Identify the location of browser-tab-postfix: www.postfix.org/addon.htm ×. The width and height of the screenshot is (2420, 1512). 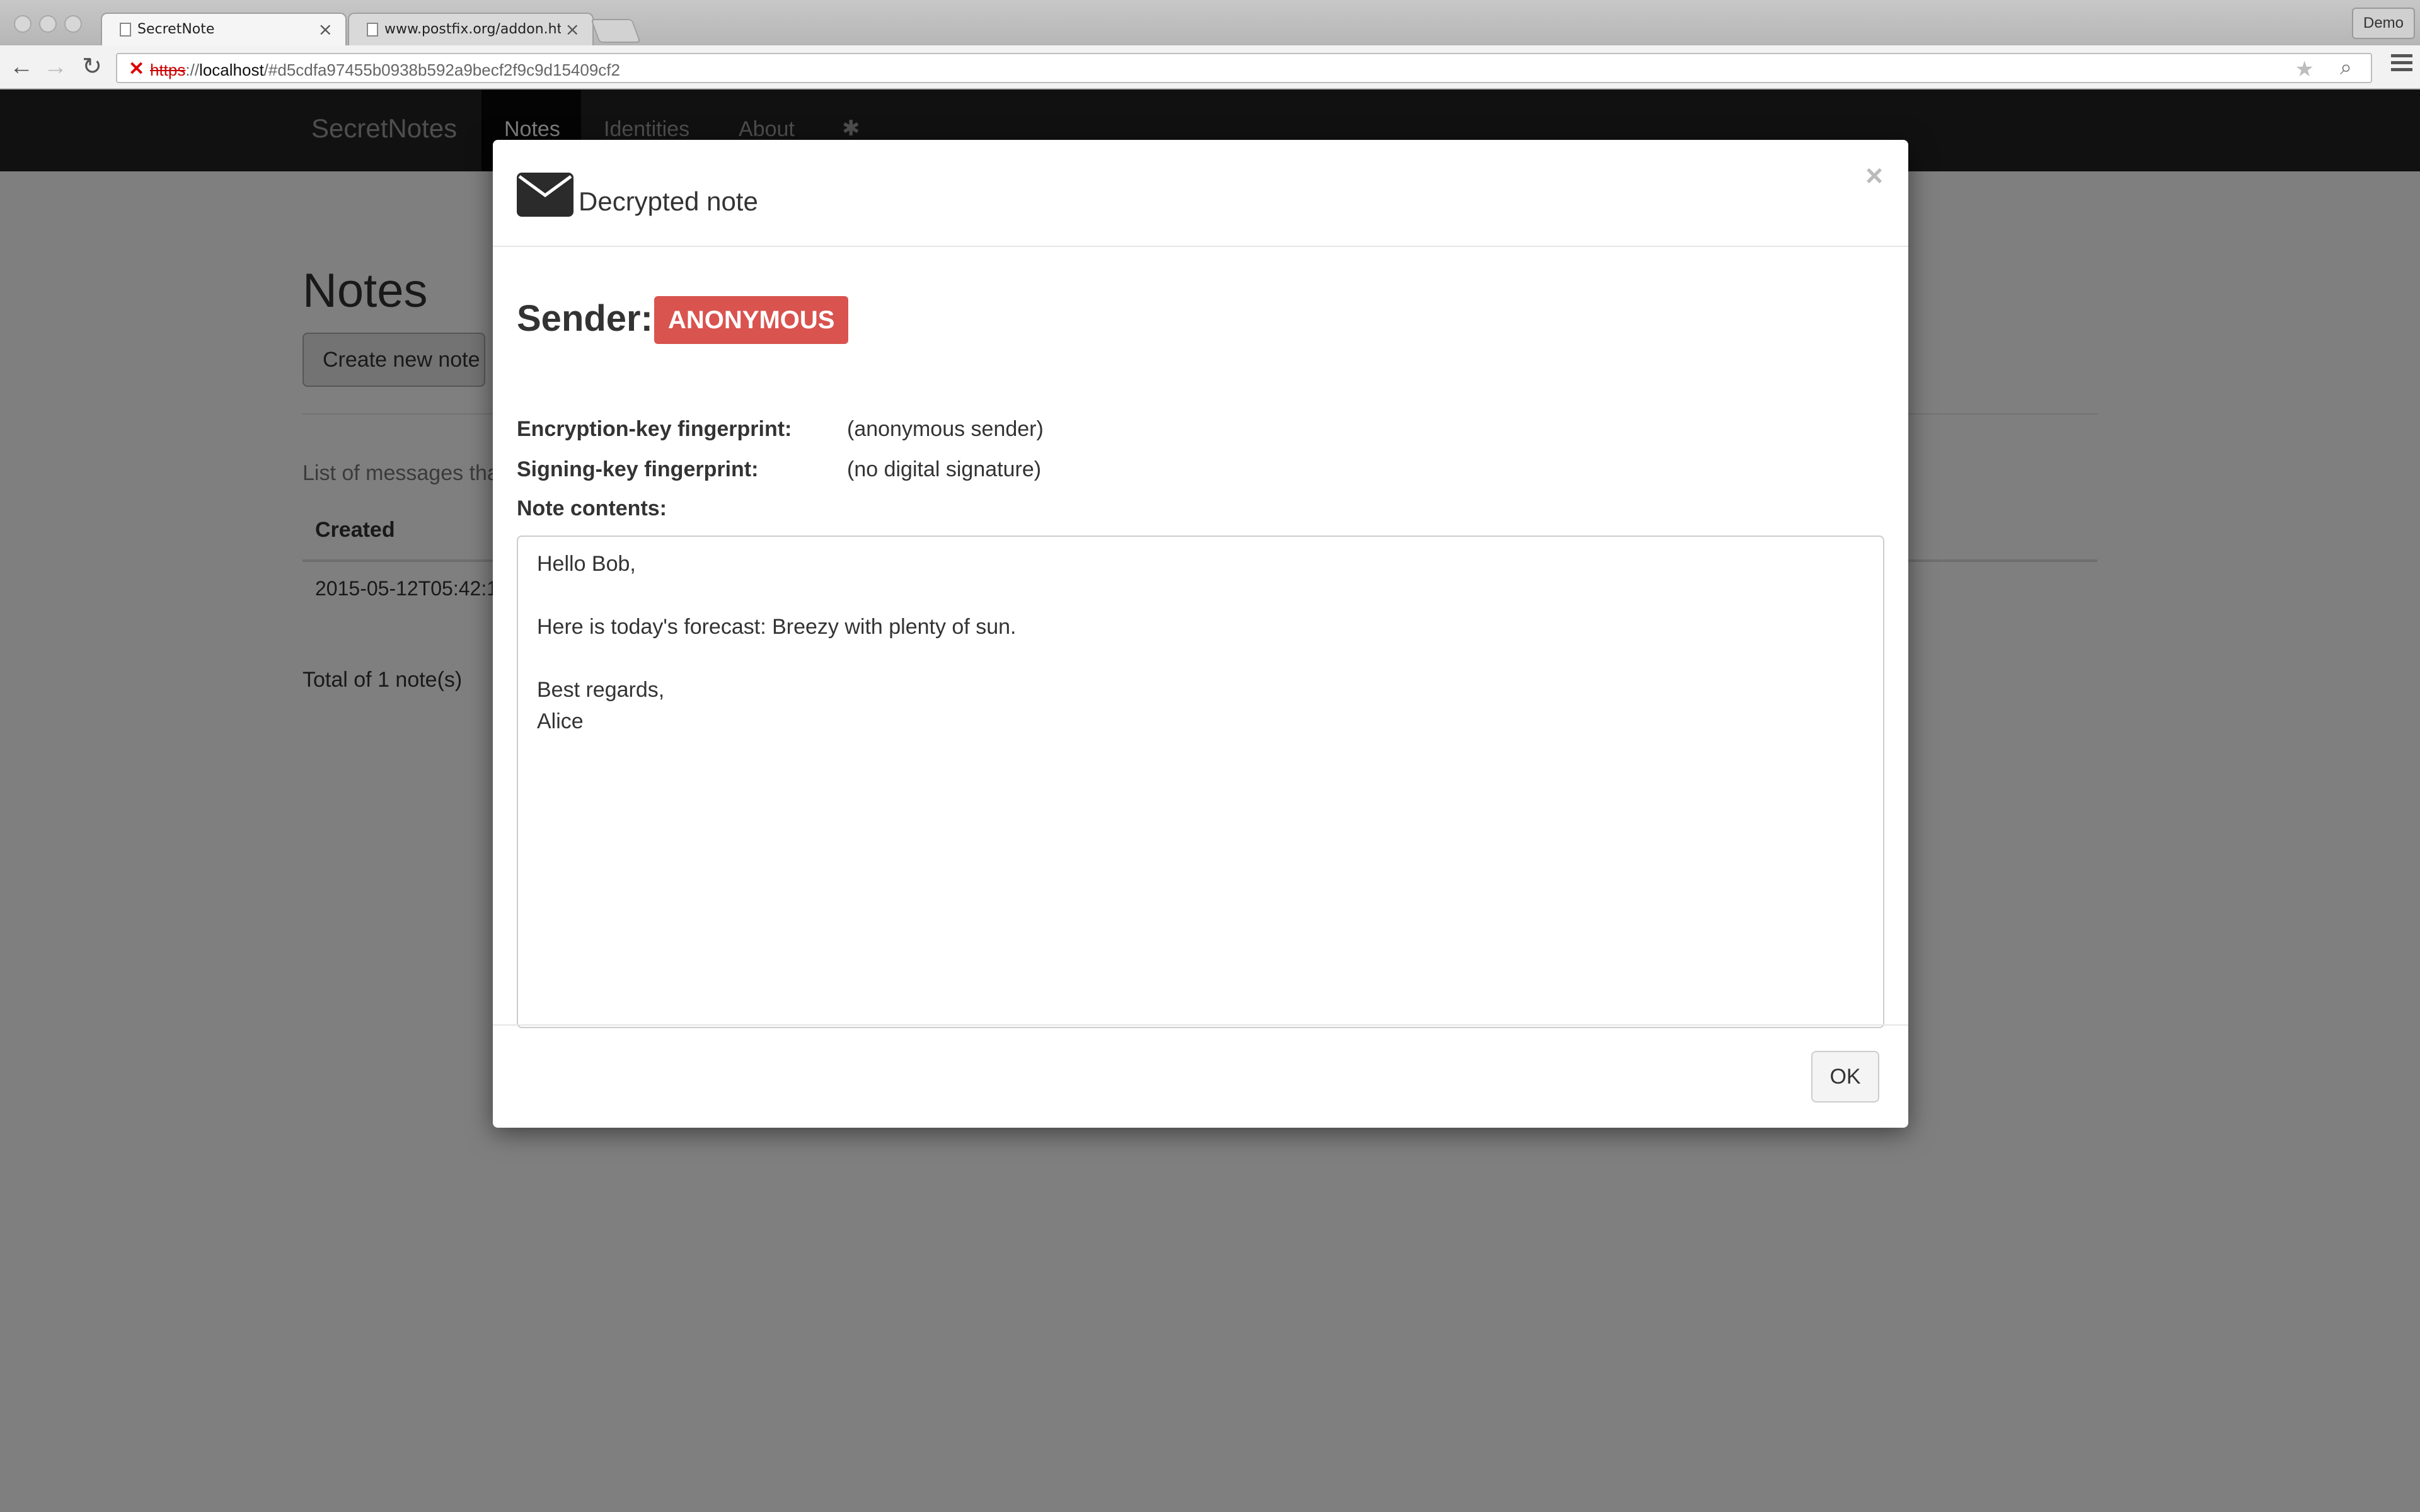
(471, 29).